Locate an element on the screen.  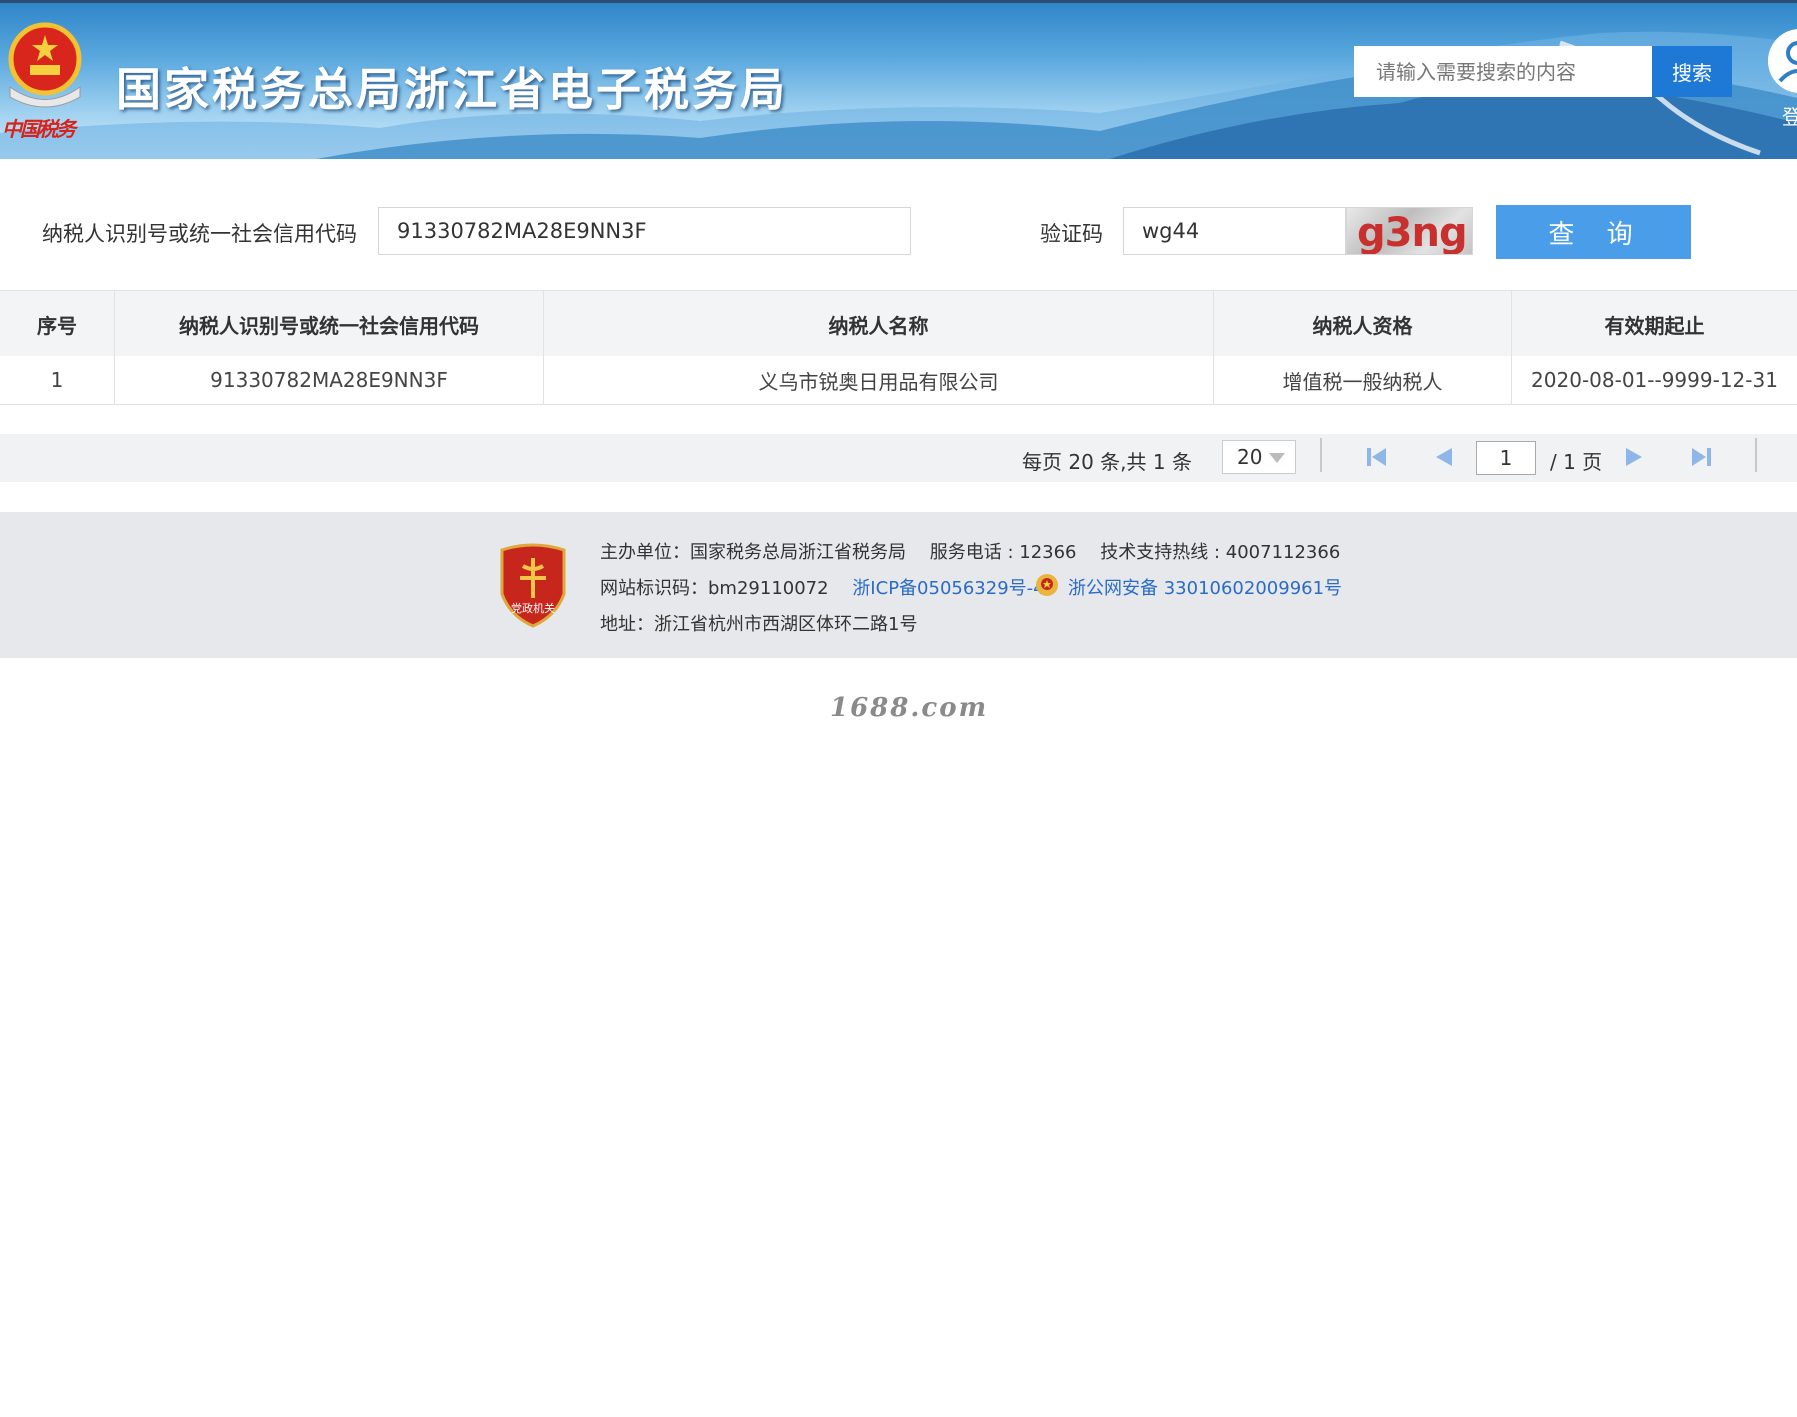
captcha-label: 验证码 is located at coordinates (1071, 234).